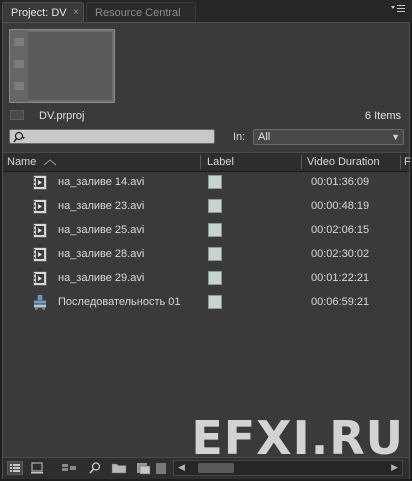 This screenshot has width=412, height=481. What do you see at coordinates (138, 13) in the screenshot?
I see `tab-resource-central-label: Resource Central` at bounding box center [138, 13].